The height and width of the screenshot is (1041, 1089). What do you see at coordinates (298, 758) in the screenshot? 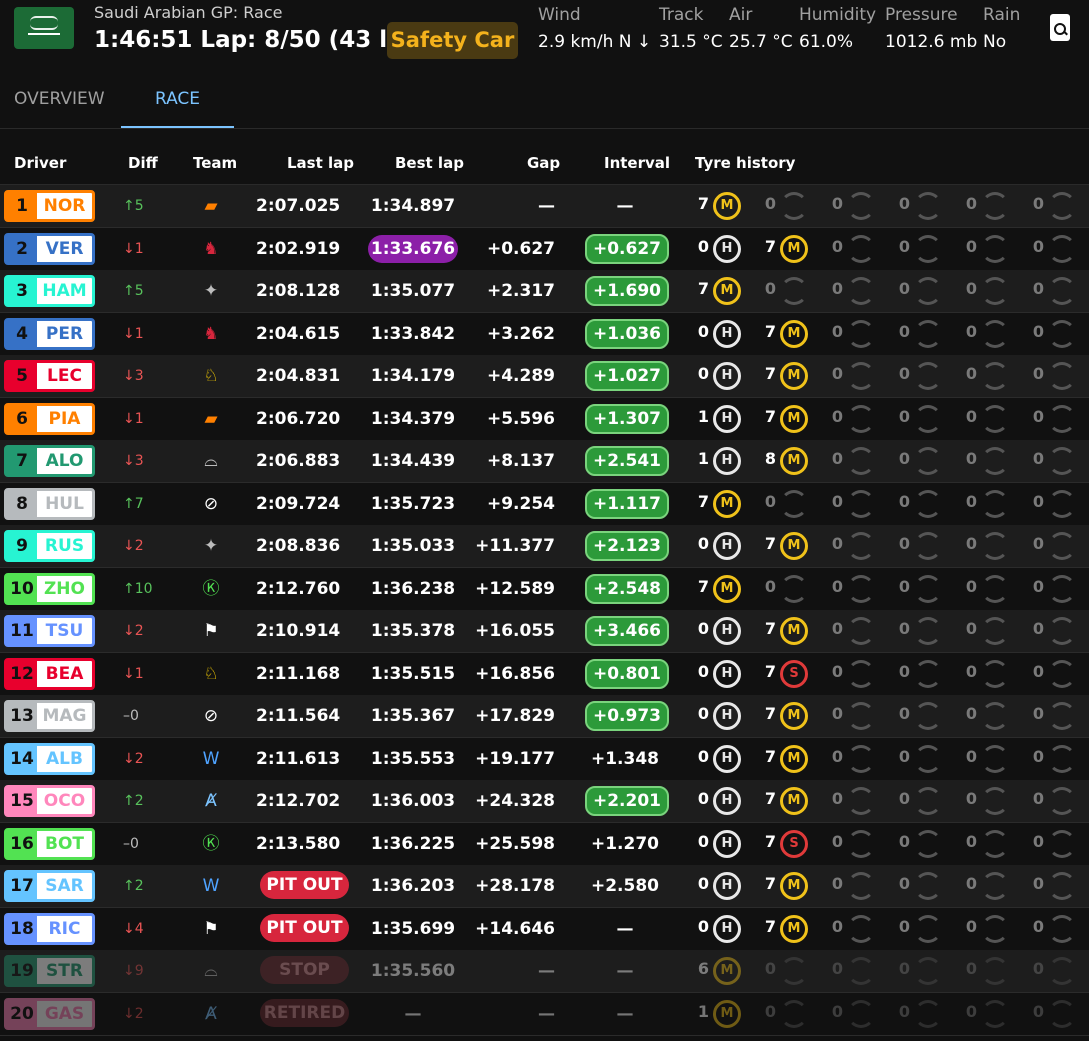
I see `last-lap-time: 2:11.613` at bounding box center [298, 758].